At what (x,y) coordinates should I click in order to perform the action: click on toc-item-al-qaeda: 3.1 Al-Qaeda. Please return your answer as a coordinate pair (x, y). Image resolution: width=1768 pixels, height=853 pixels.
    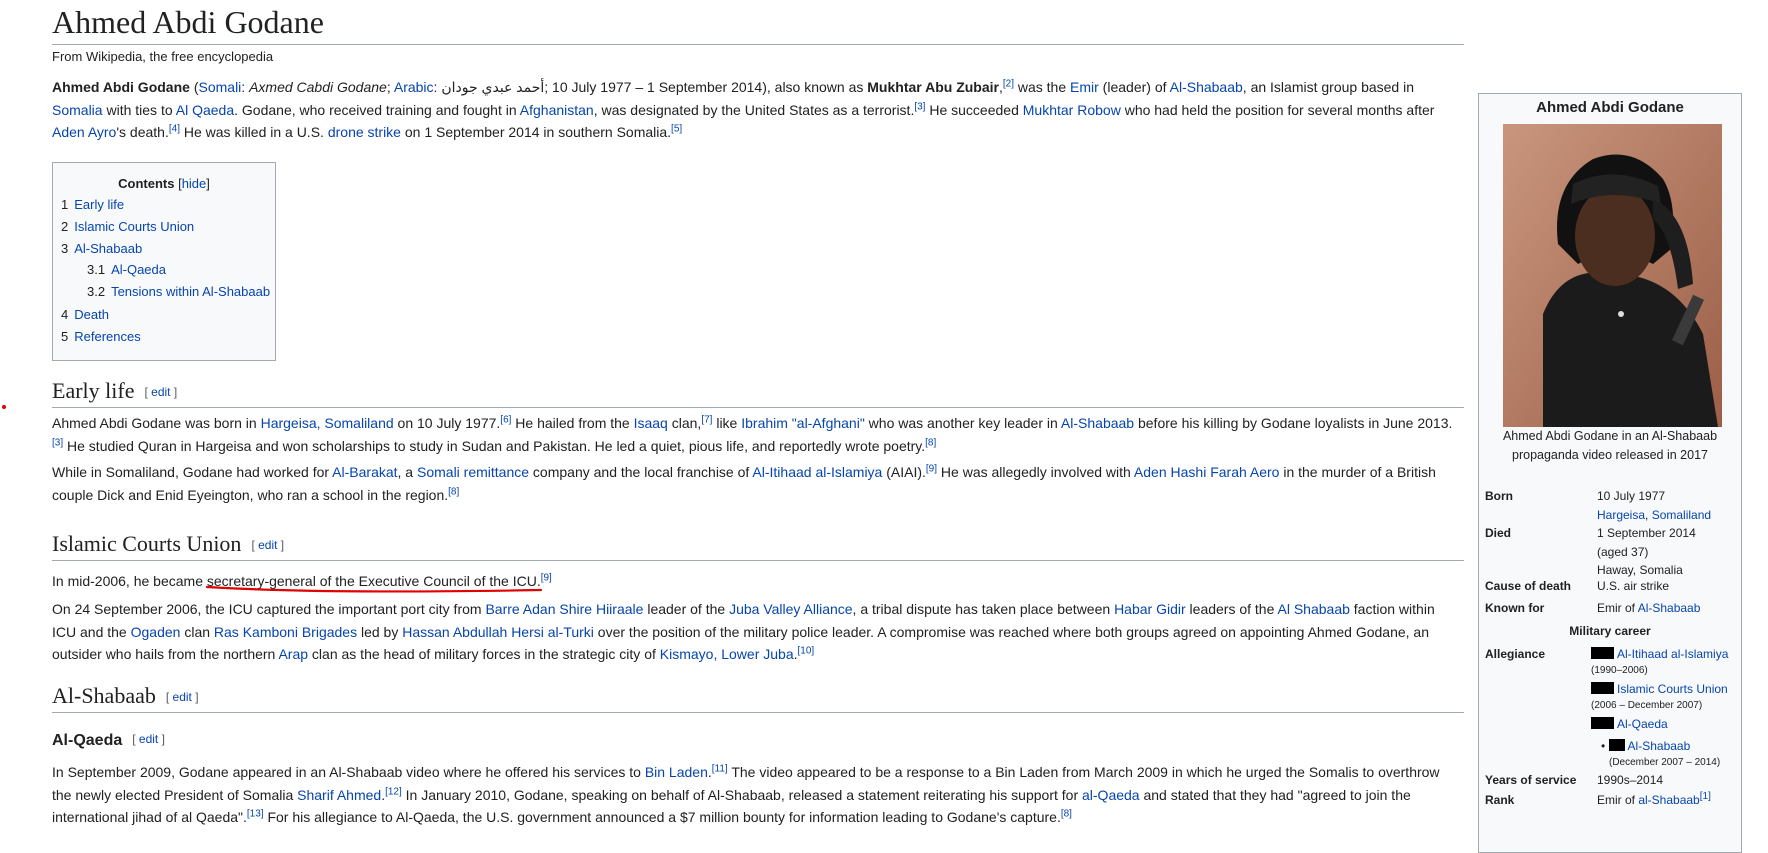
    Looking at the image, I should click on (126, 270).